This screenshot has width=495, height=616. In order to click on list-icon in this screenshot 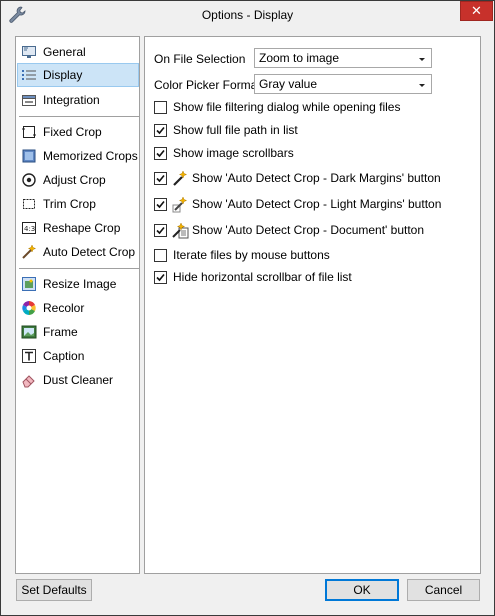, I will do `click(29, 75)`.